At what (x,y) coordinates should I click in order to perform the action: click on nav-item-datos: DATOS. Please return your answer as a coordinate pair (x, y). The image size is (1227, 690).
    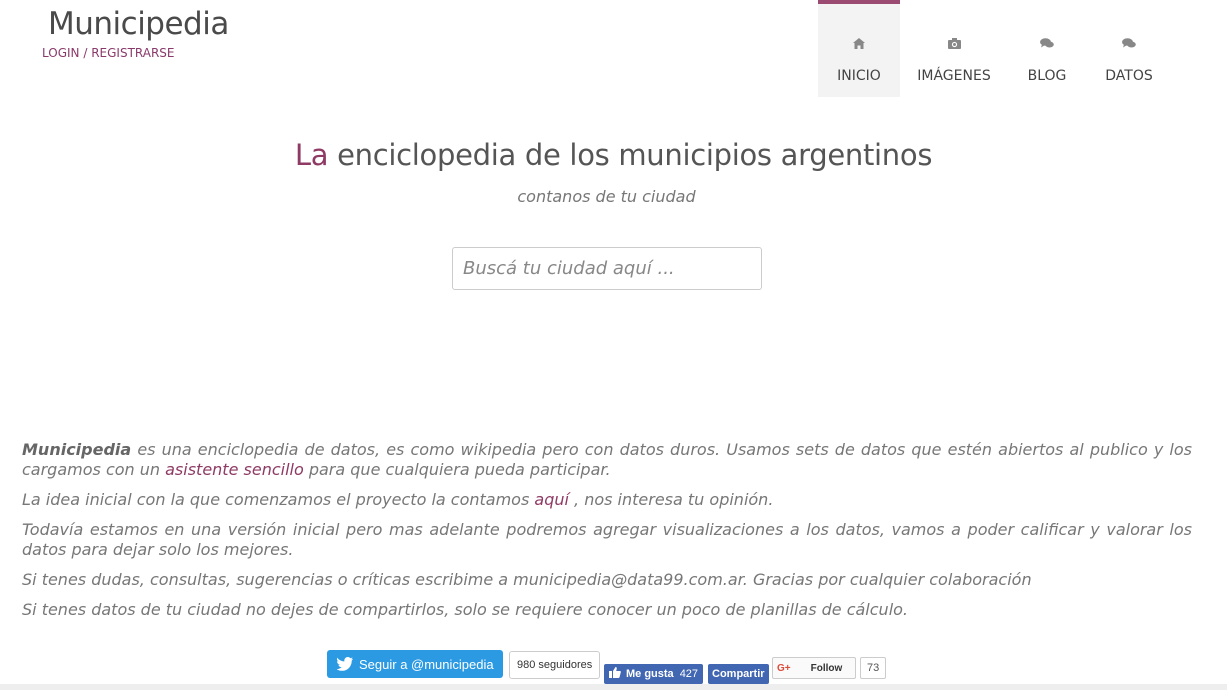
    Looking at the image, I should click on (1129, 48).